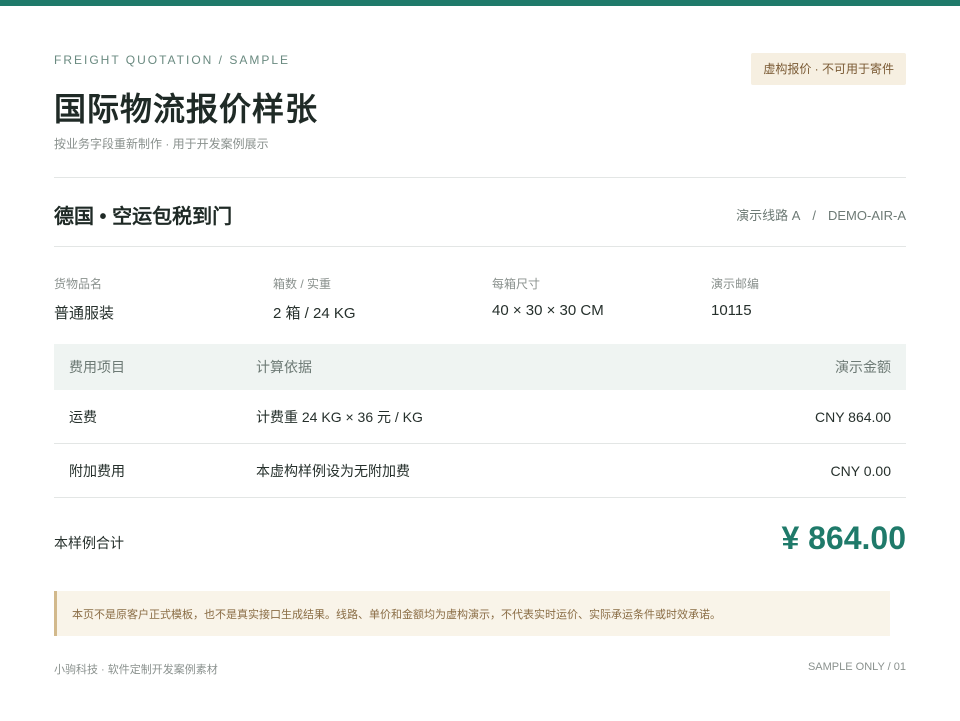 The height and width of the screenshot is (721, 960). What do you see at coordinates (548, 297) in the screenshot?
I see `info-item-dimensions: 每箱尺寸 40 × 30 × 30 CM` at bounding box center [548, 297].